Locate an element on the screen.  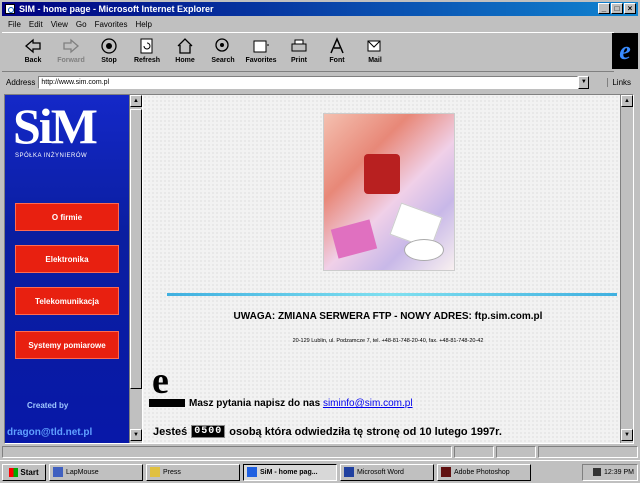
search-icon is located at coordinates (222, 45).